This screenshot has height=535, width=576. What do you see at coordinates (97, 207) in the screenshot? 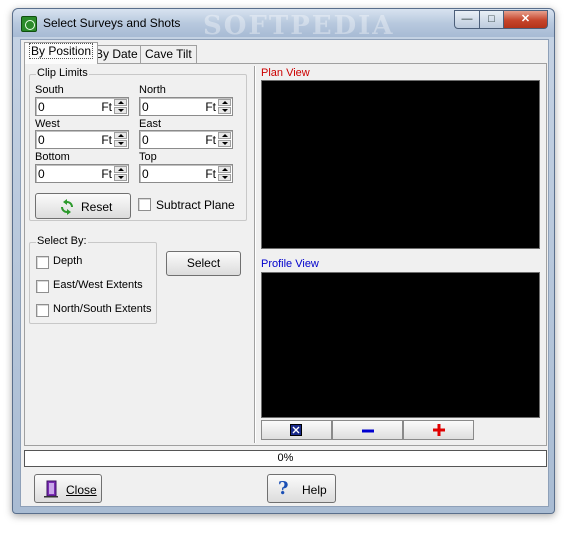
I see `reset-label: Reset` at bounding box center [97, 207].